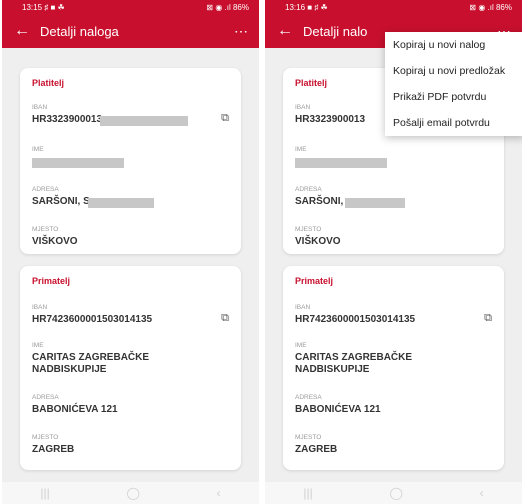  Describe the element at coordinates (79, 31) in the screenshot. I see `page-title: Detalji naloga` at that location.